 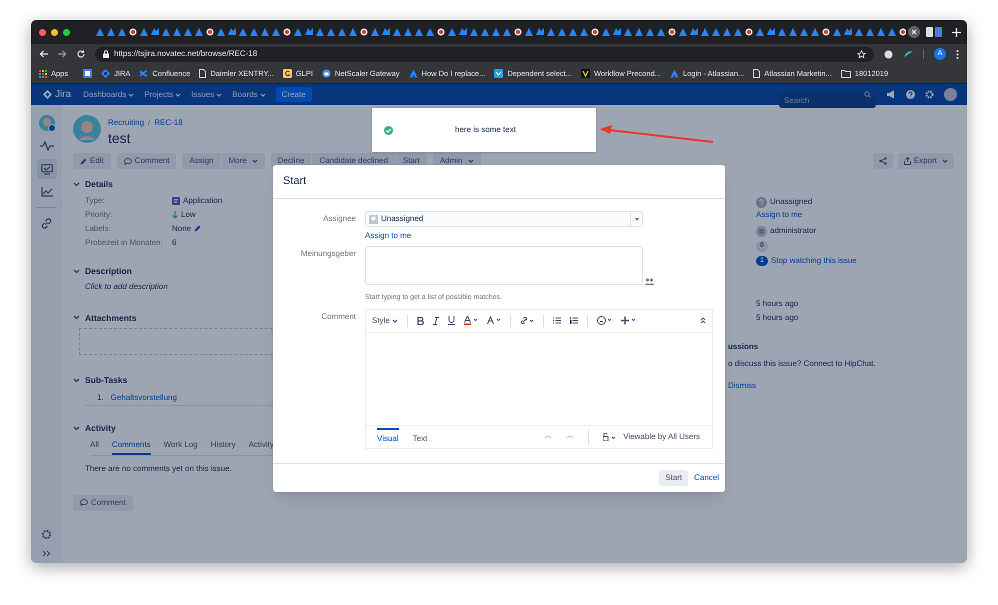 What do you see at coordinates (106, 54) in the screenshot?
I see `lock-icon` at bounding box center [106, 54].